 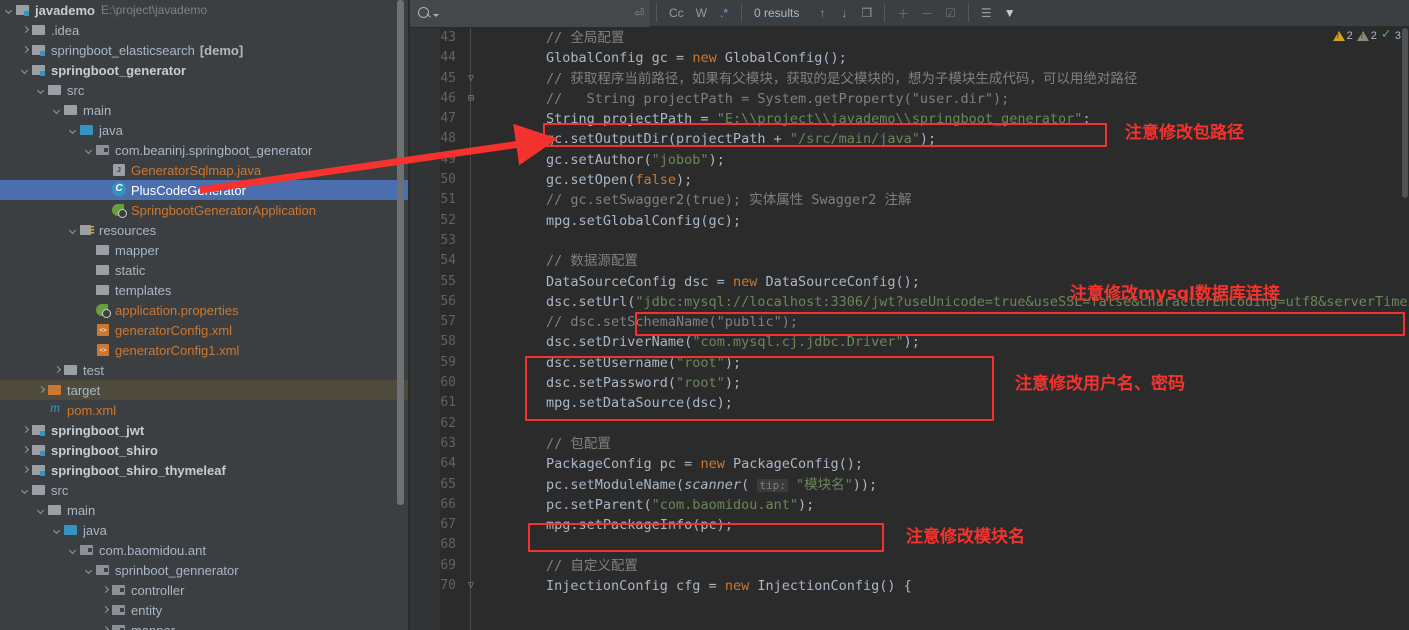 What do you see at coordinates (205, 470) in the screenshot?
I see `tree-item-springboot-shiro-thymeleaf: springboot_shiro_thymeleaf` at bounding box center [205, 470].